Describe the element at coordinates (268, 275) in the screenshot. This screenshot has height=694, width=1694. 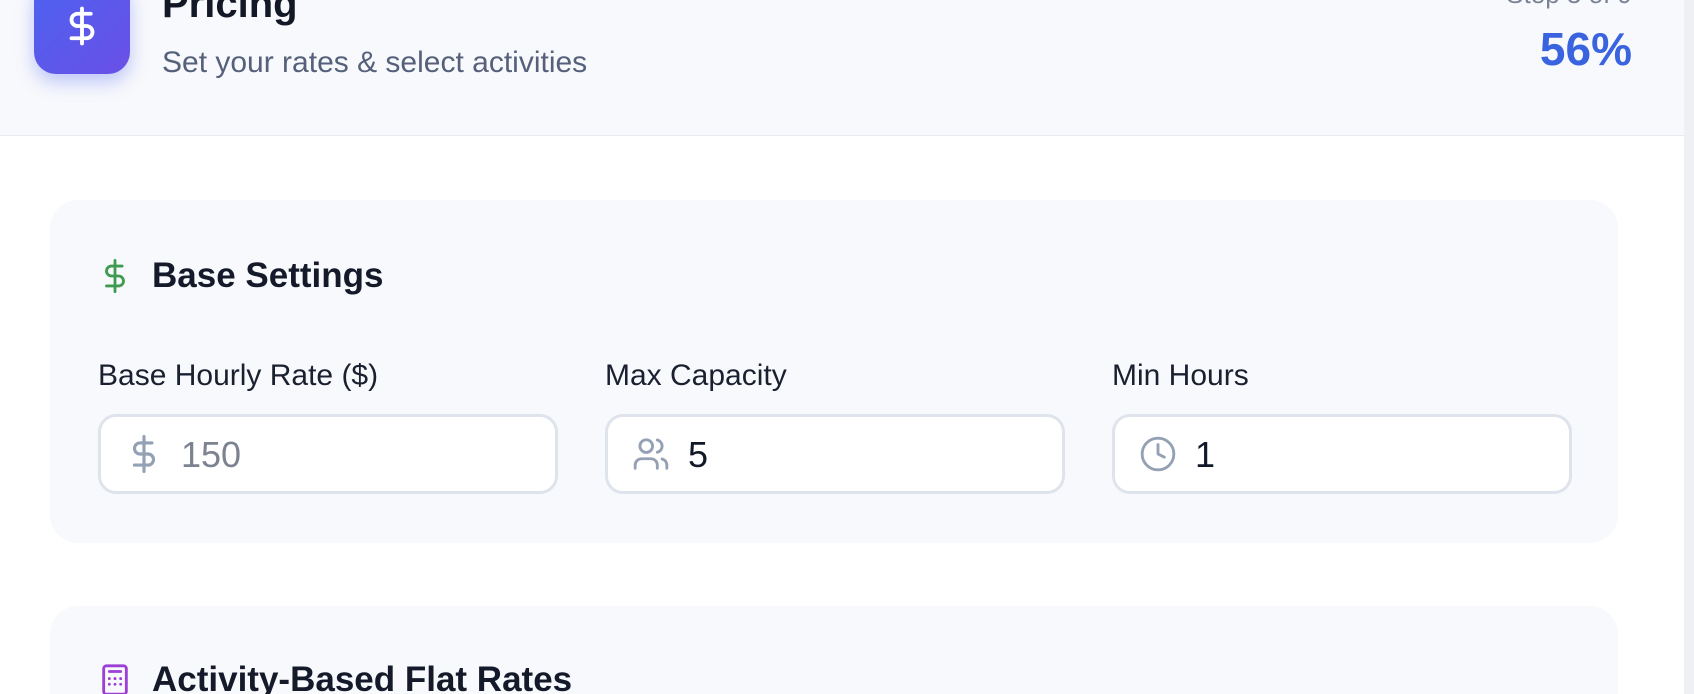
I see `section-title: Base Settings` at that location.